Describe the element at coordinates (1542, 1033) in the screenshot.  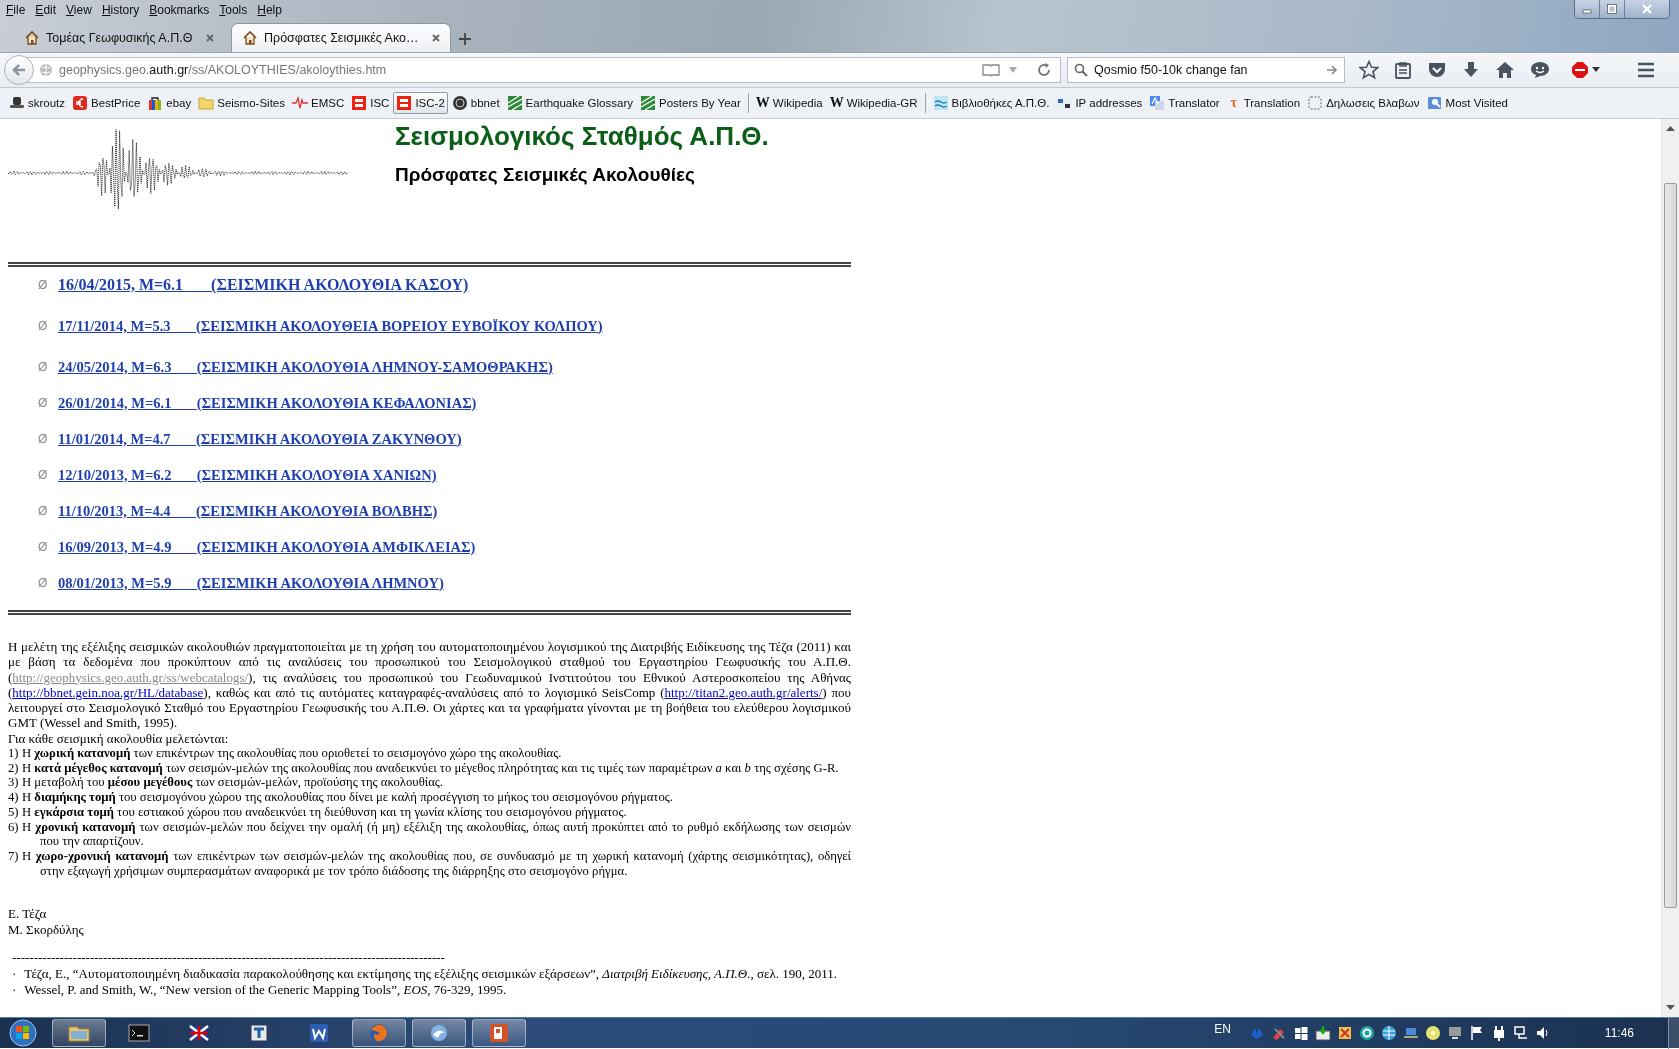
I see `speaker-icon` at that location.